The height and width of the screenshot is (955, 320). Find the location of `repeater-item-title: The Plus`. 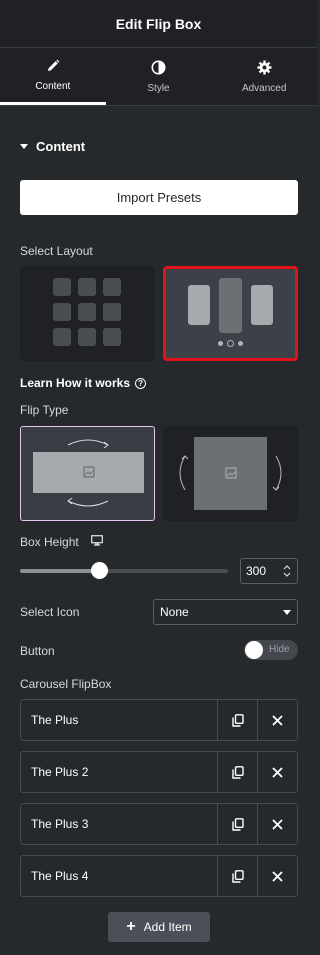

repeater-item-title: The Plus is located at coordinates (55, 720).